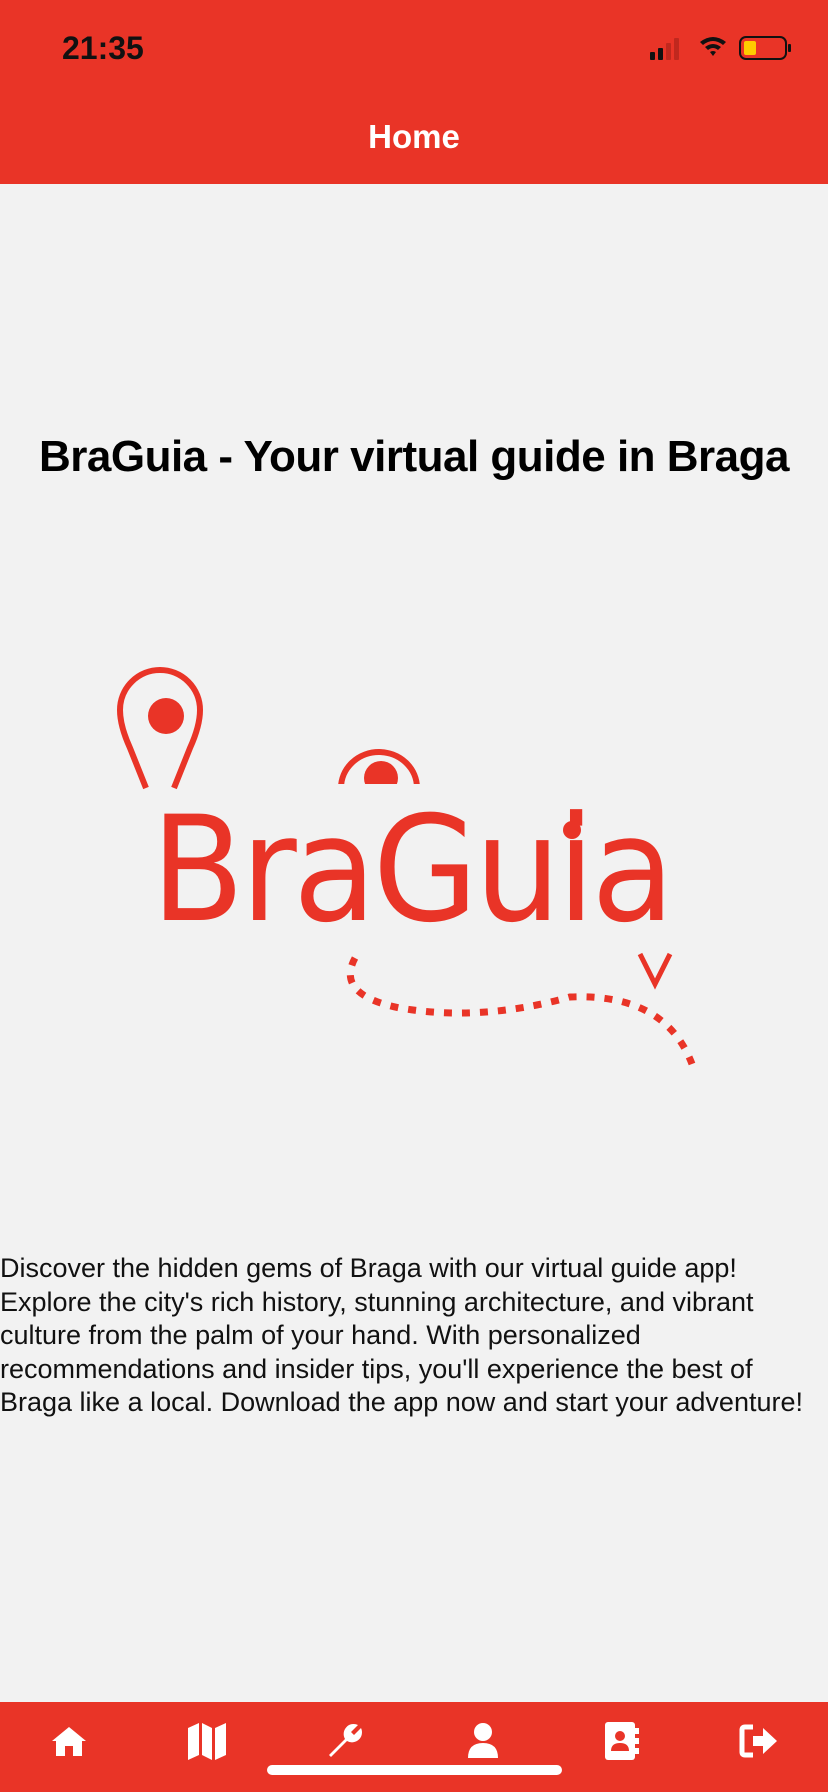 Image resolution: width=828 pixels, height=1792 pixels. I want to click on status-icons, so click(720, 48).